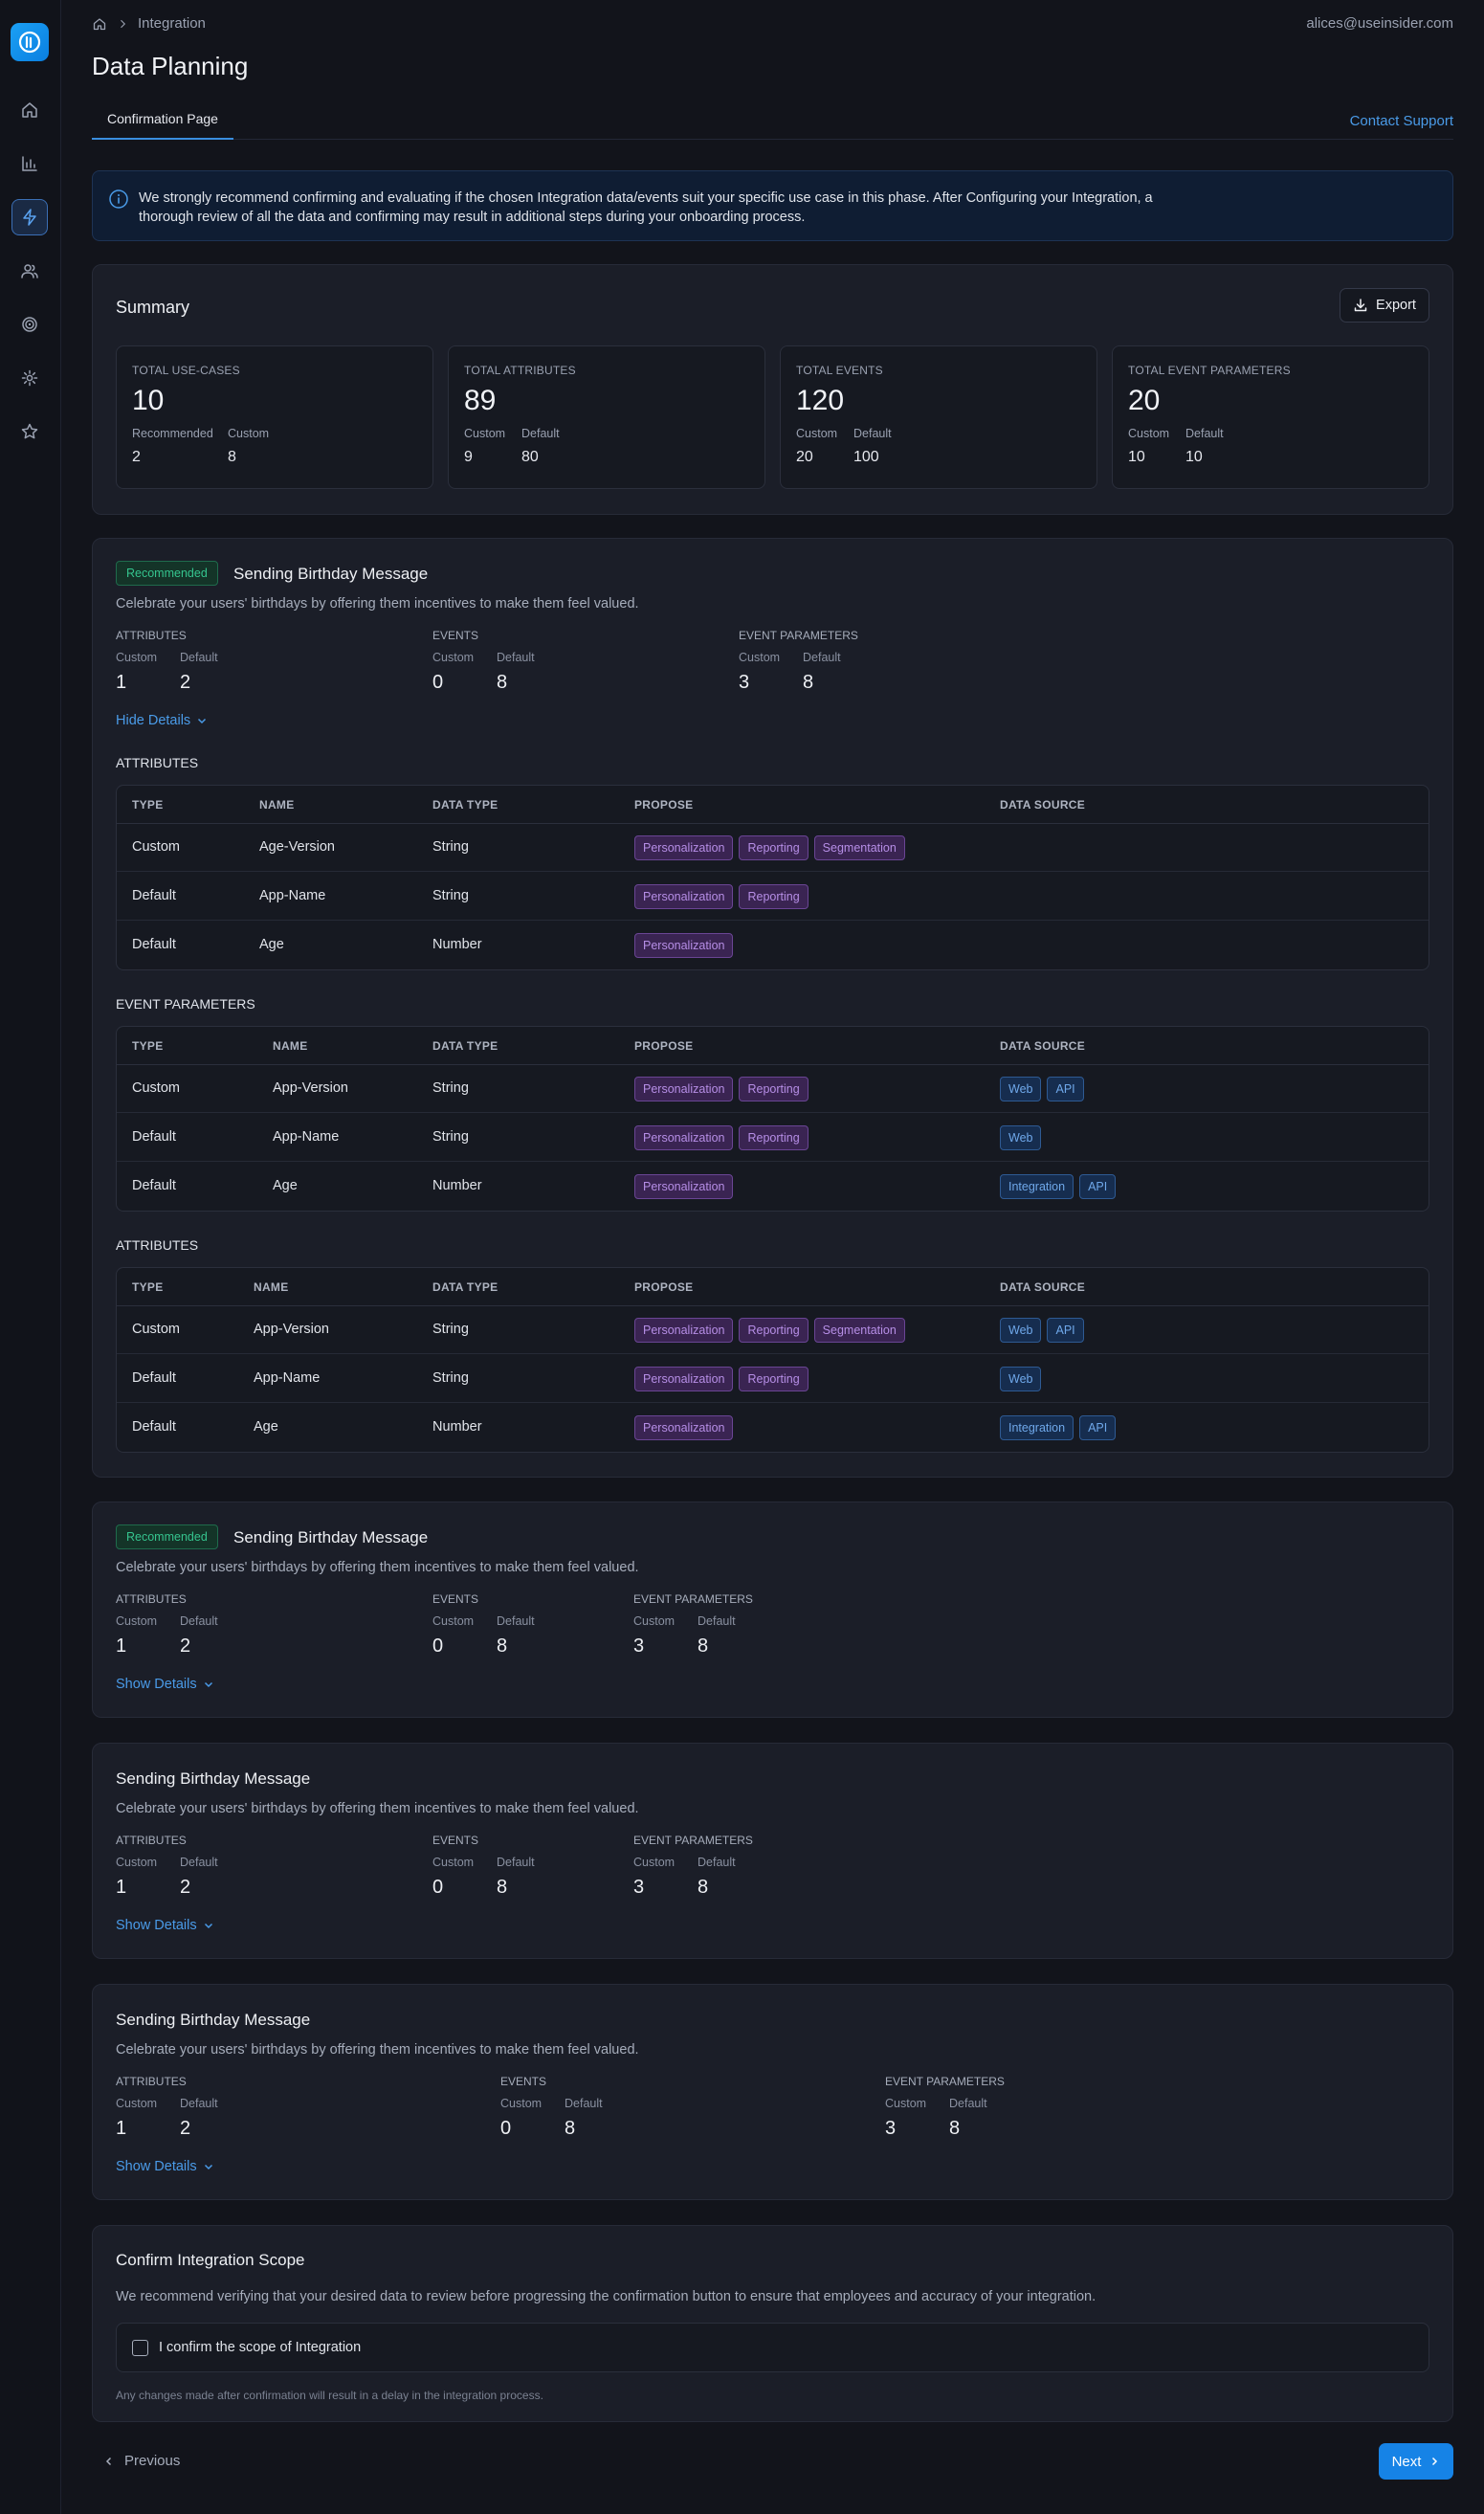  What do you see at coordinates (945, 2081) in the screenshot?
I see `event-parameters-group-label: EVENT PARAMETERS` at bounding box center [945, 2081].